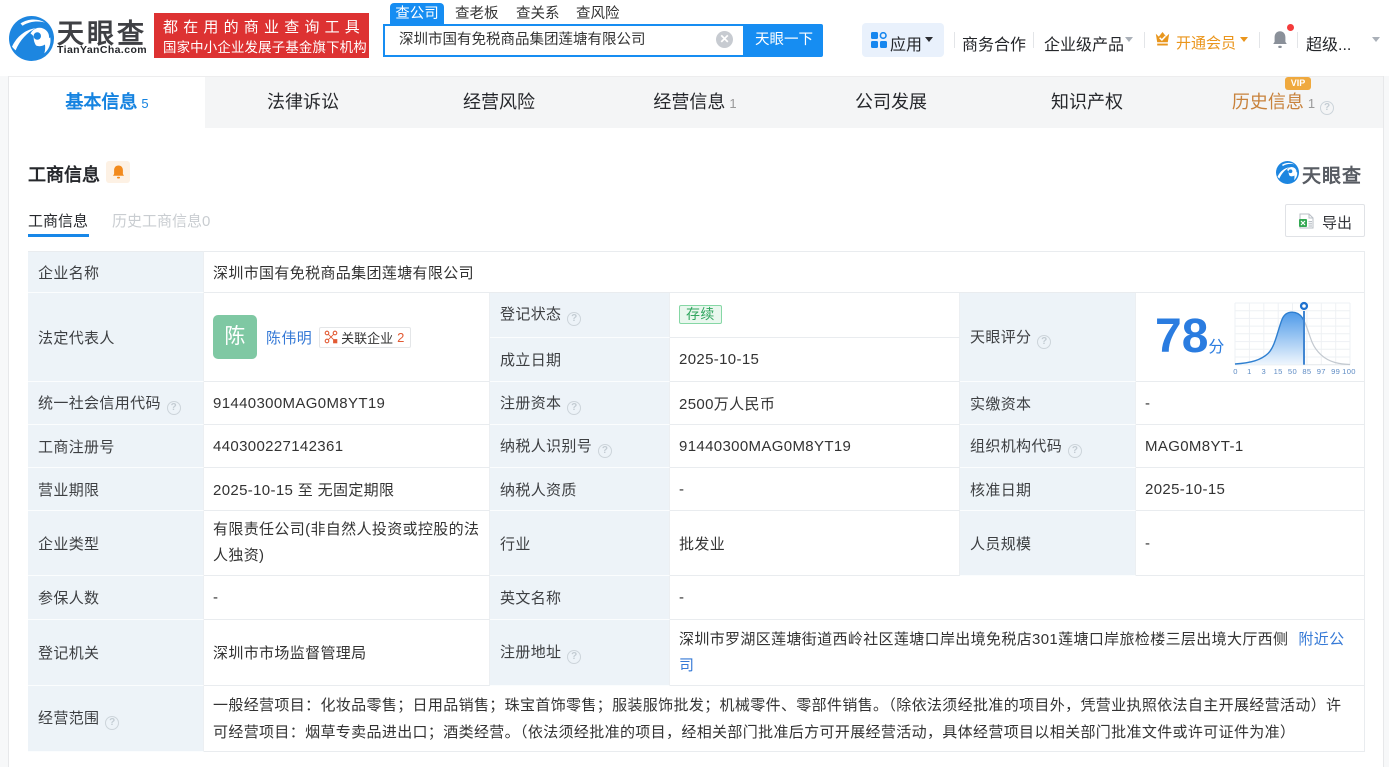  What do you see at coordinates (1249, 371) in the screenshot?
I see `svg-text: 1` at bounding box center [1249, 371].